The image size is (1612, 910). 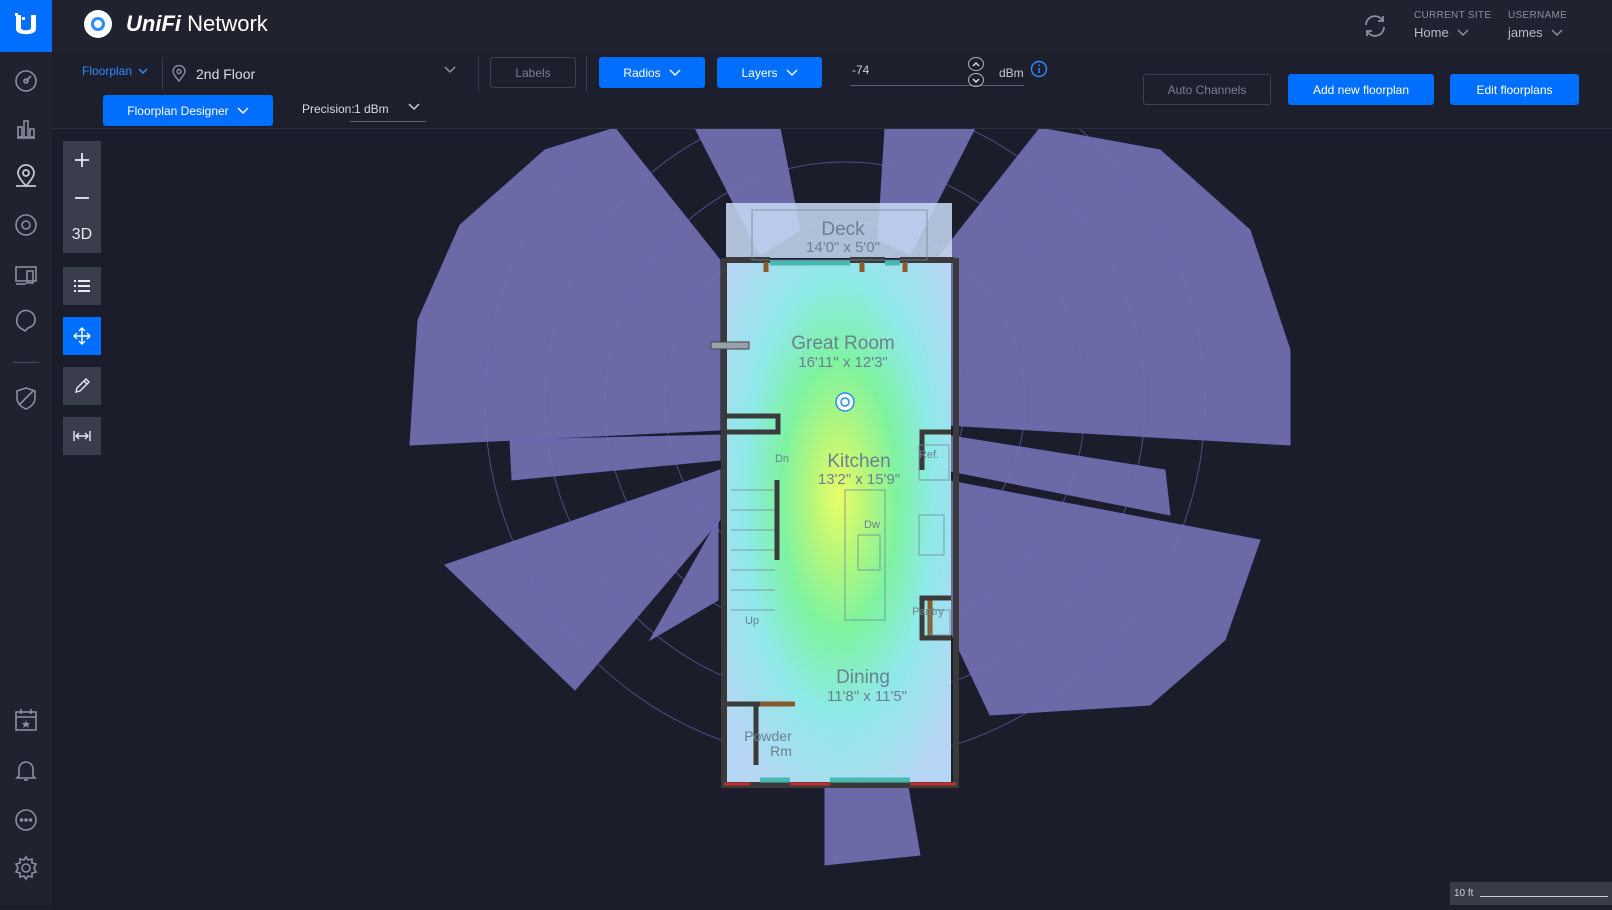 I want to click on list-view-button, so click(x=82, y=286).